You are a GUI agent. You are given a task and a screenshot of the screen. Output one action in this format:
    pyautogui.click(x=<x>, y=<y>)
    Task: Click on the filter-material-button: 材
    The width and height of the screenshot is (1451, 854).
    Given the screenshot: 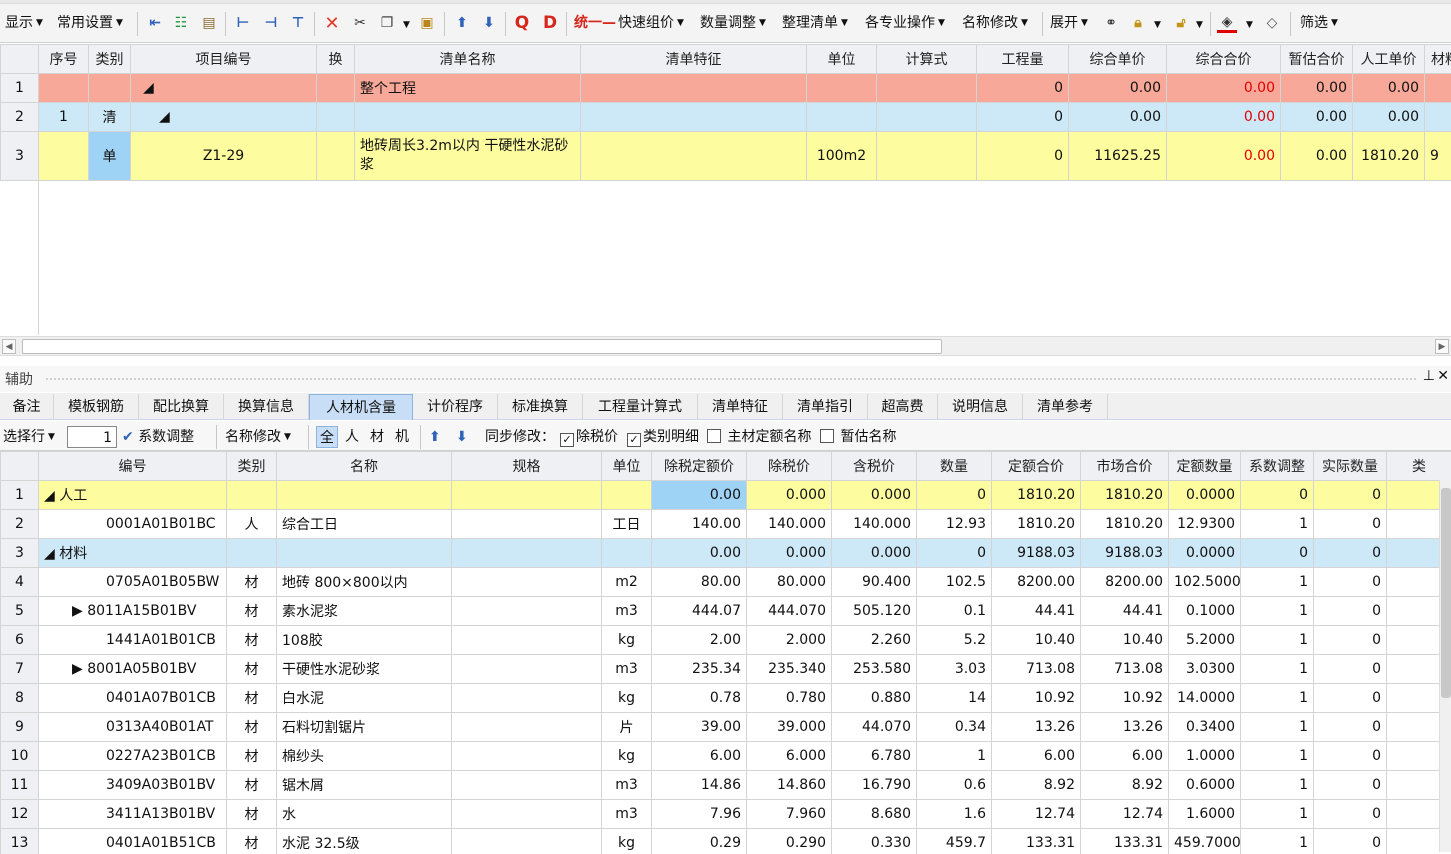 What is the action you would take?
    pyautogui.click(x=377, y=437)
    